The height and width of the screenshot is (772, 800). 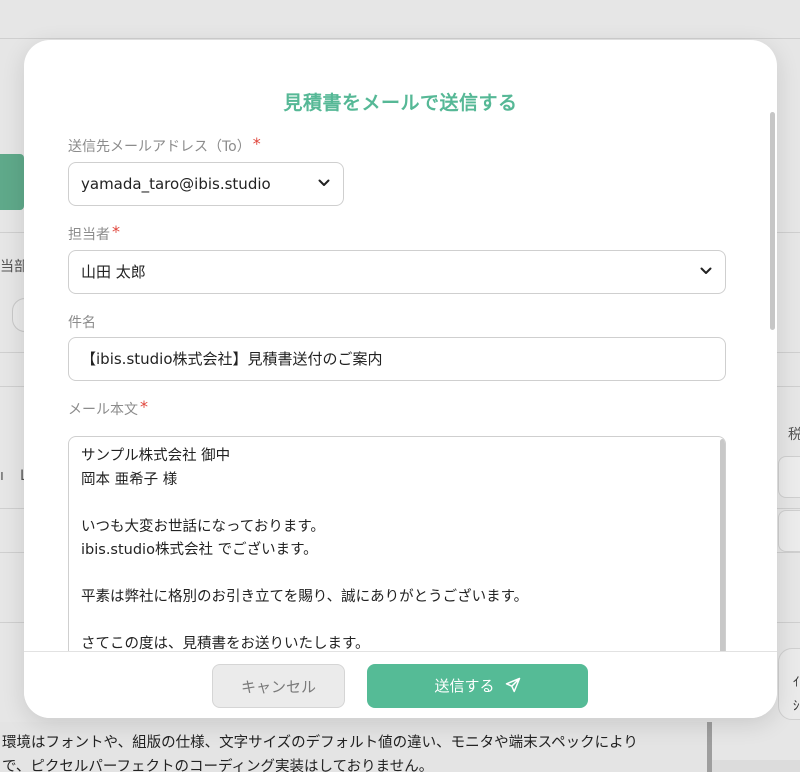 I want to click on to-email-select: yamada_taro@ibis.studio, so click(x=206, y=184).